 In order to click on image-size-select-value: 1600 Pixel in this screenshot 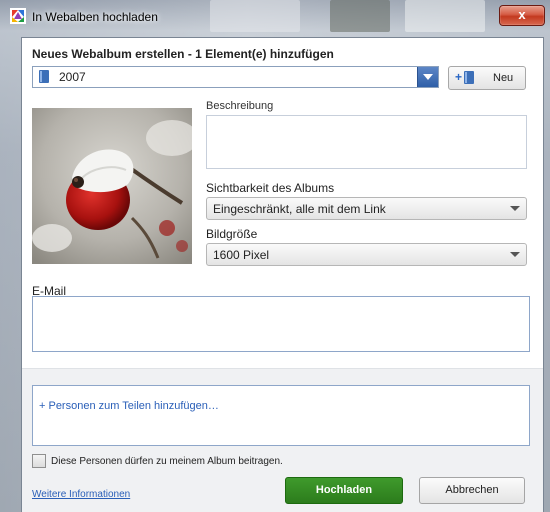, I will do `click(241, 255)`.